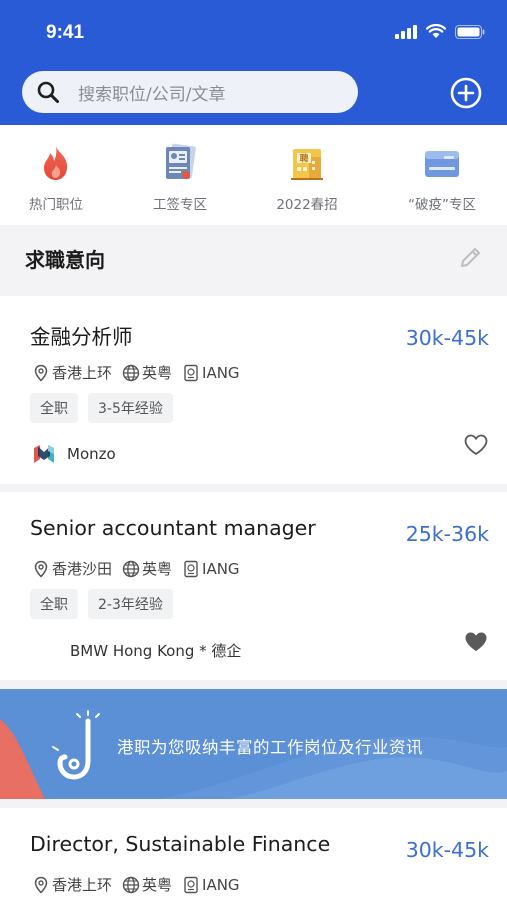 Image resolution: width=507 pixels, height=900 pixels. Describe the element at coordinates (471, 257) in the screenshot. I see `edit-pencil-icon` at that location.